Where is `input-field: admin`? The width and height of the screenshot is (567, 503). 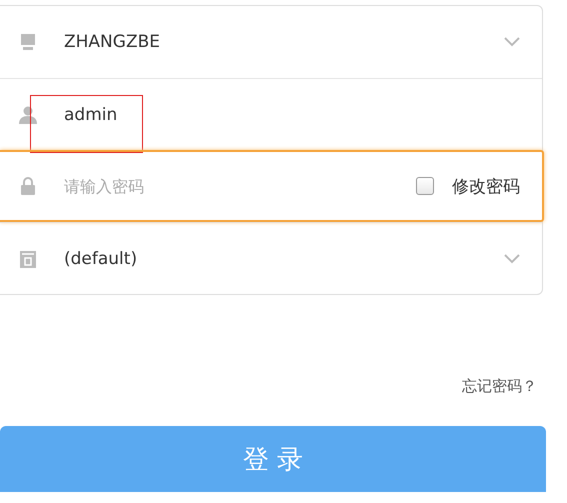
input-field: admin is located at coordinates (271, 114).